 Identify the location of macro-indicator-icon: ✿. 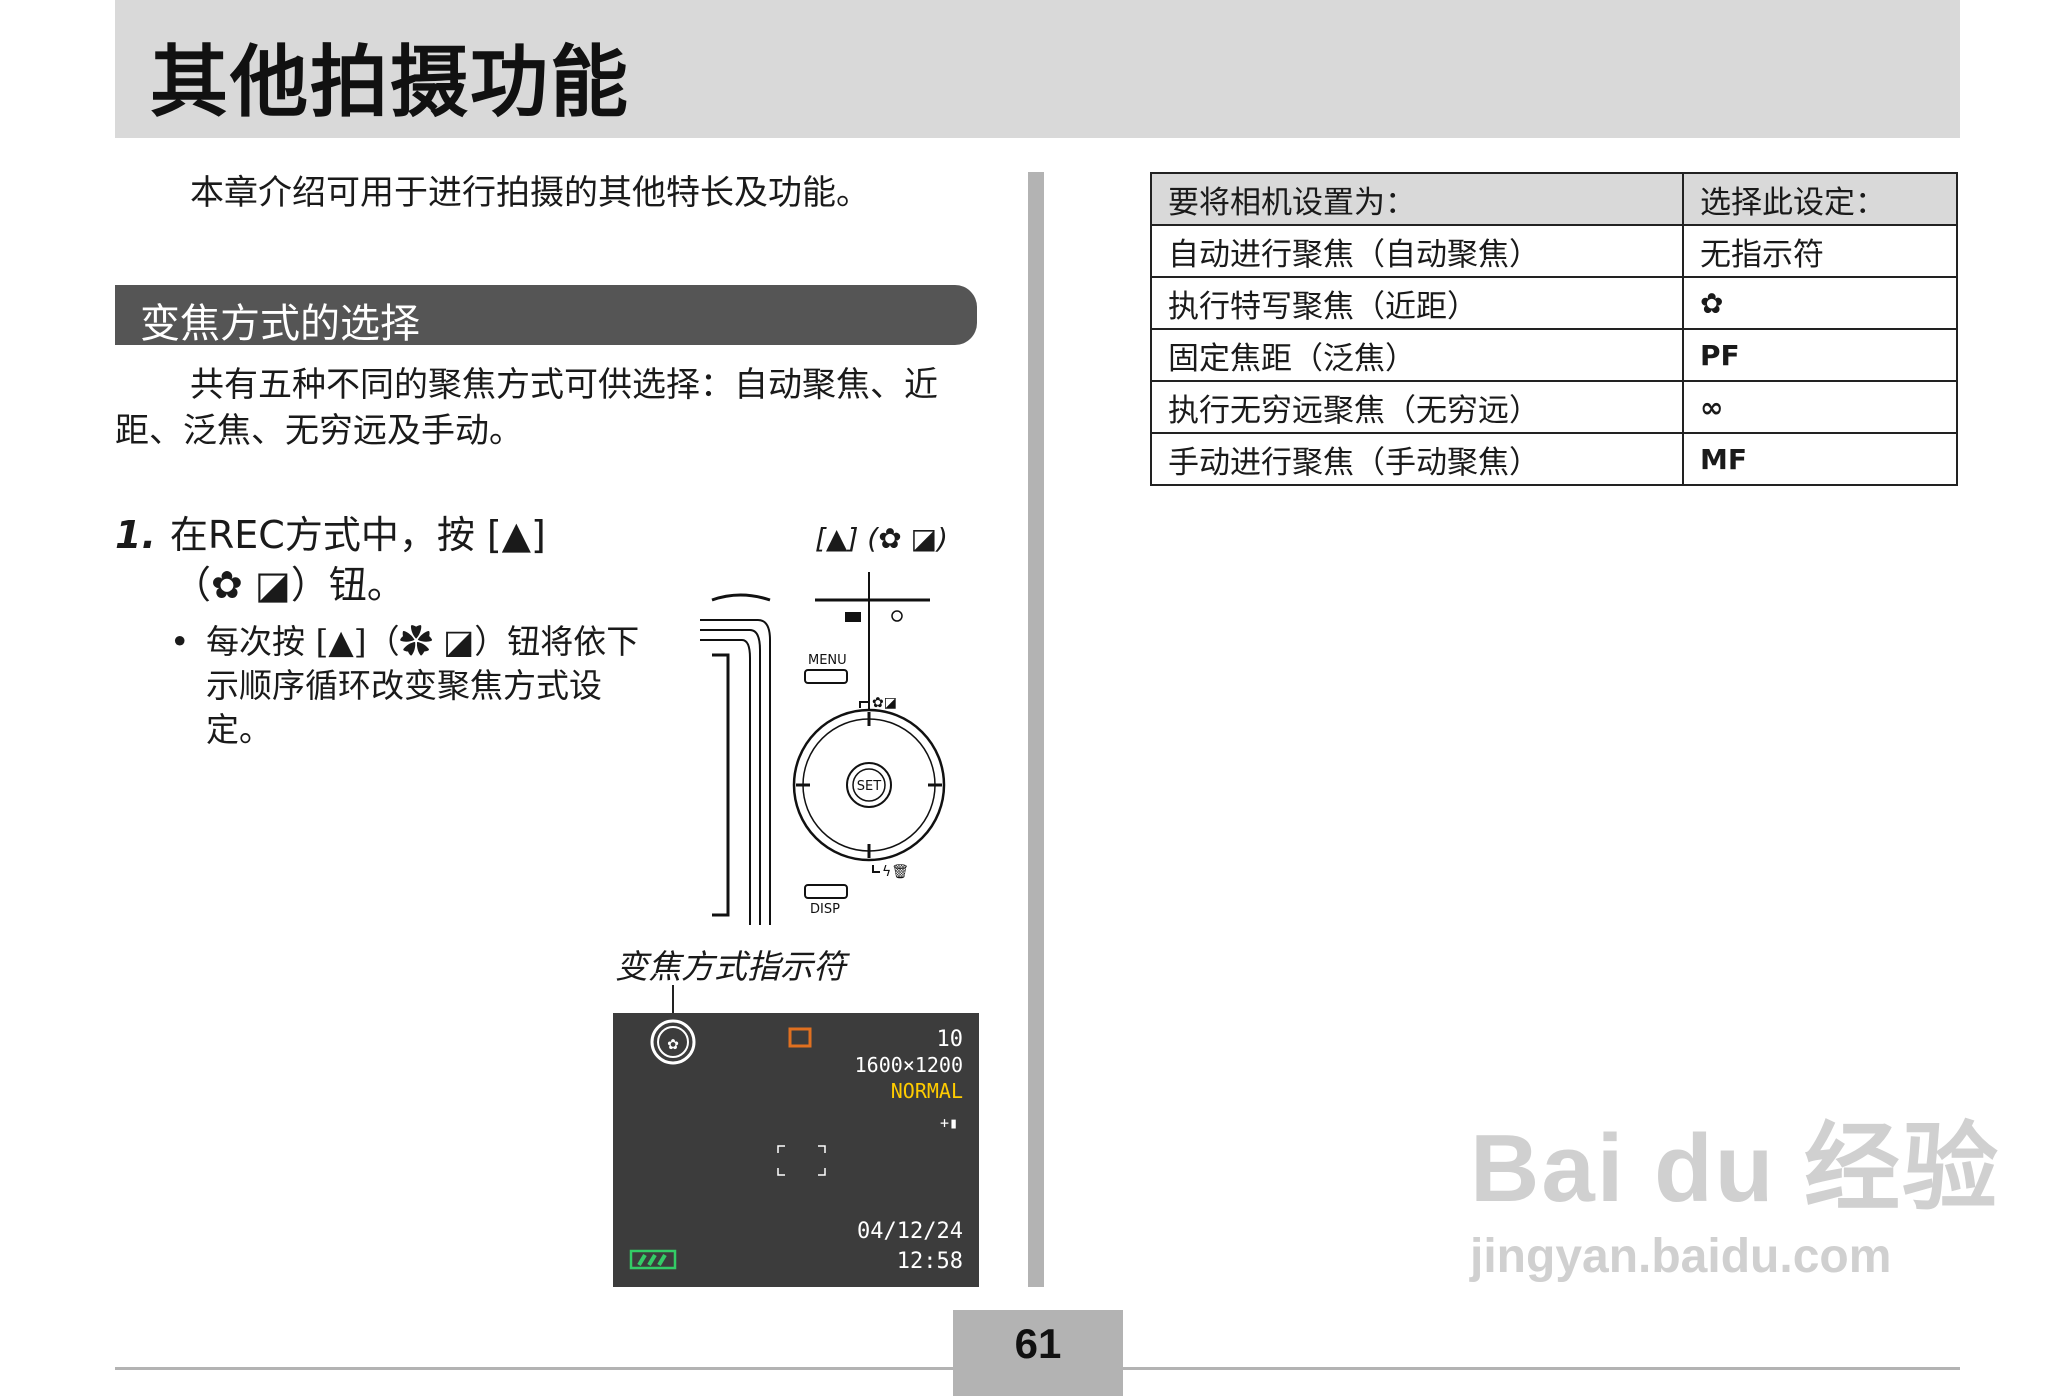
(673, 1043).